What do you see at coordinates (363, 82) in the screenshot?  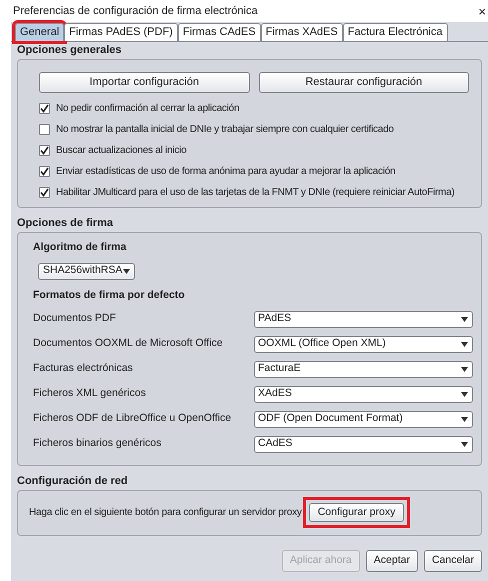 I see `action-button: Restaurar configuración` at bounding box center [363, 82].